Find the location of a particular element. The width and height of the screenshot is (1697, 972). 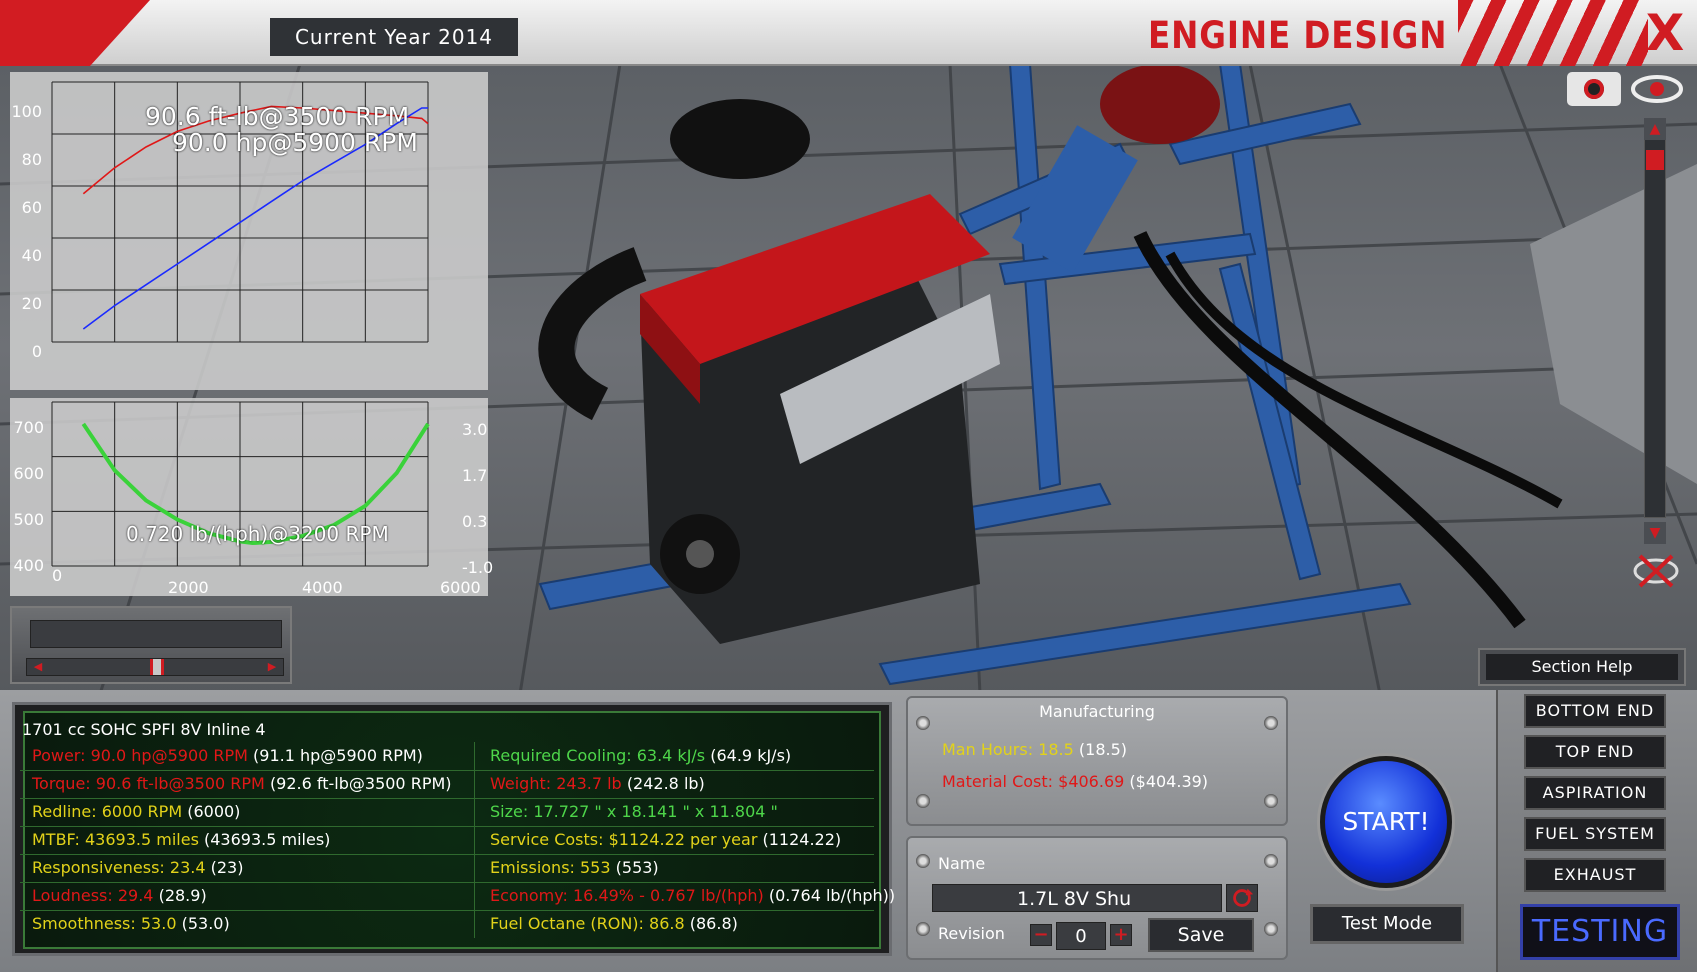

revision-value: 0 is located at coordinates (1081, 936).